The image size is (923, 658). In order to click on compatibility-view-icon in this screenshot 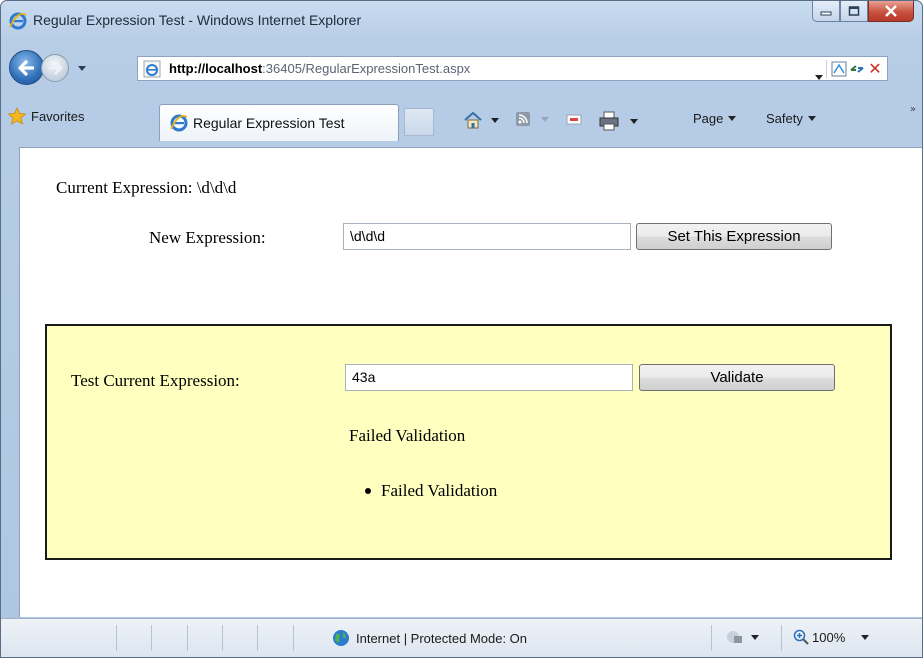, I will do `click(839, 69)`.